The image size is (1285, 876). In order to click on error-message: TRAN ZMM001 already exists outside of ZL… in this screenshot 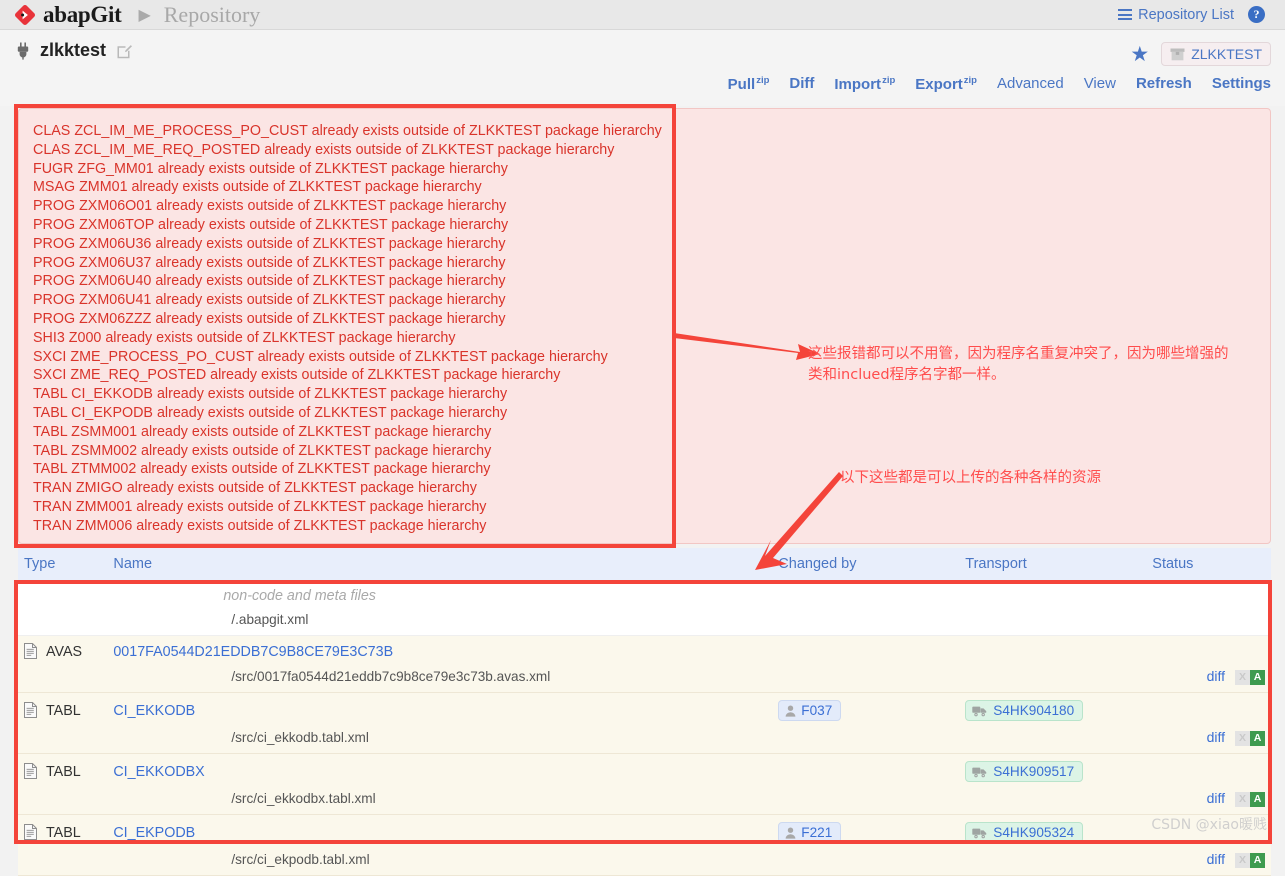, I will do `click(260, 506)`.